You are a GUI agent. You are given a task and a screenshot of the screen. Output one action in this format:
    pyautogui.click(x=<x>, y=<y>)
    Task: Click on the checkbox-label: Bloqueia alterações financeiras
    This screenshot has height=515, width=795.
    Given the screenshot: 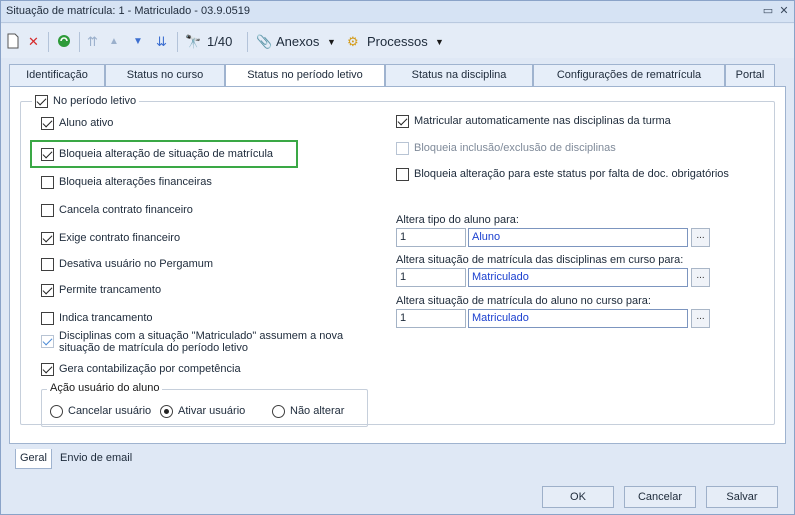 What is the action you would take?
    pyautogui.click(x=135, y=182)
    